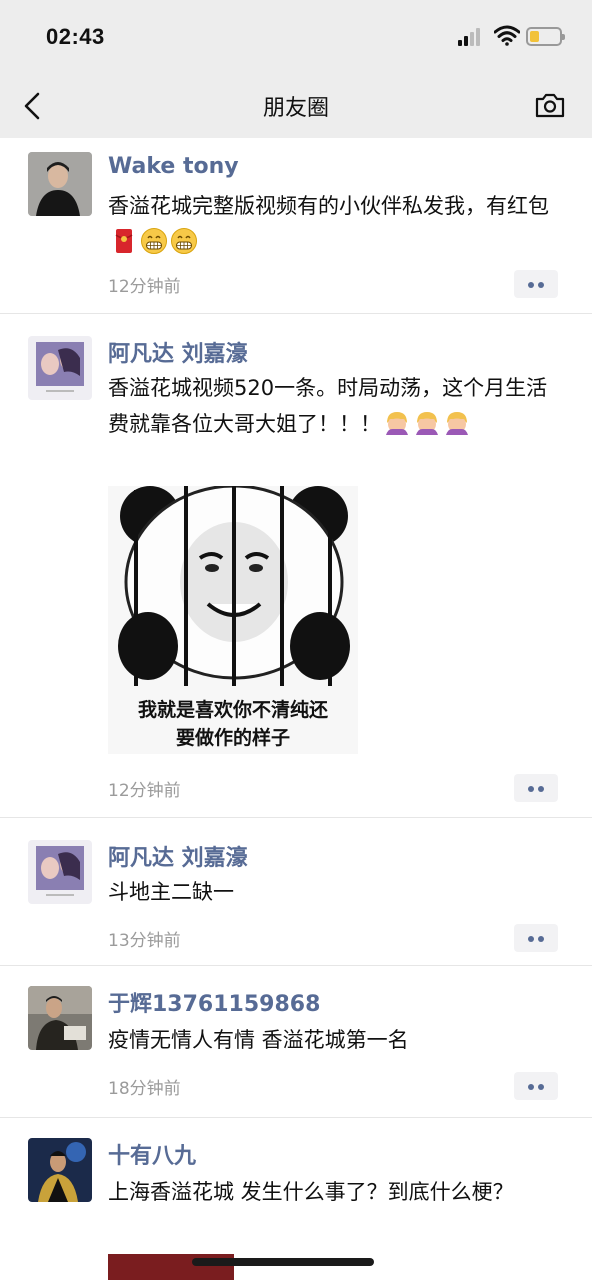 This screenshot has height=1280, width=592. What do you see at coordinates (124, 241) in the screenshot?
I see `red-envelope-icon` at bounding box center [124, 241].